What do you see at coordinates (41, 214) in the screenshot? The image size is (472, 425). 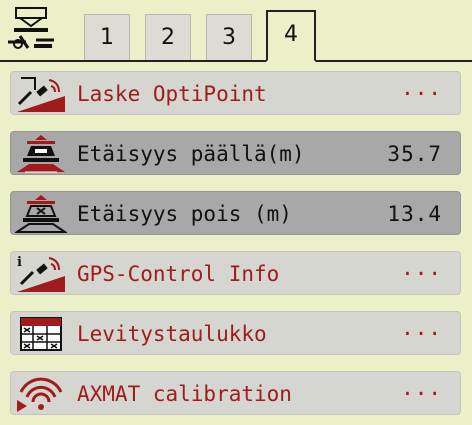 I see `distance-off-icon` at bounding box center [41, 214].